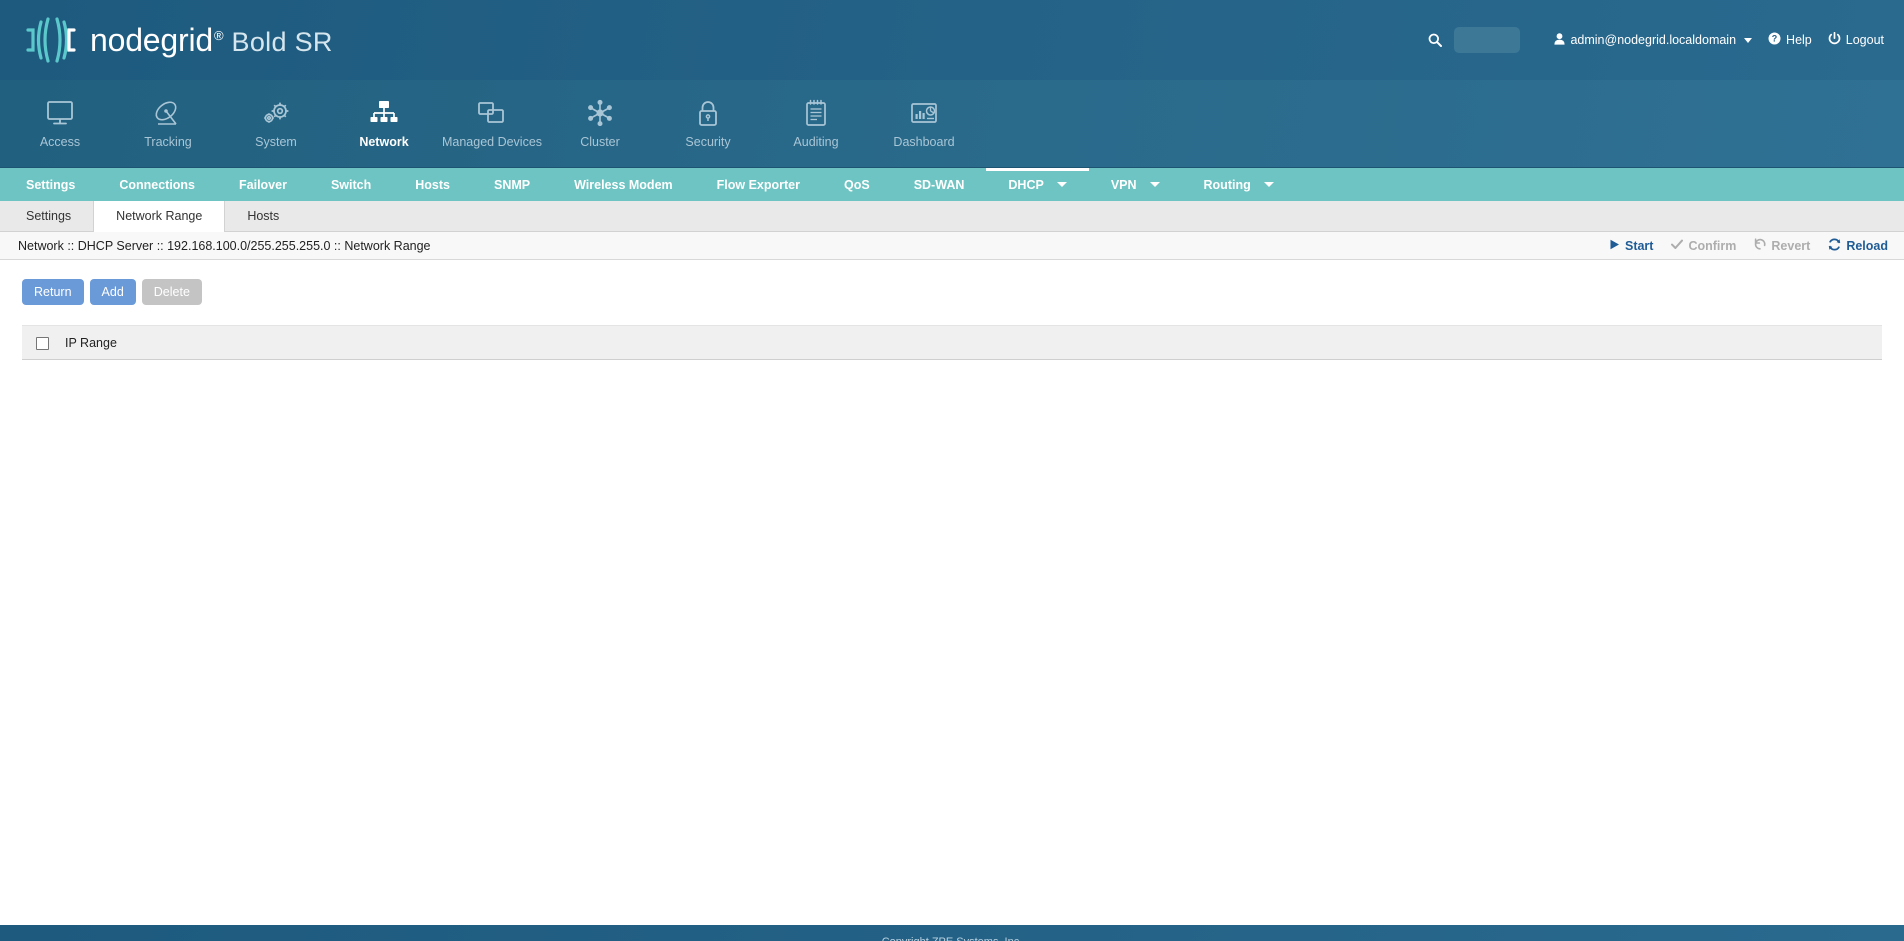  I want to click on search-icon, so click(1435, 40).